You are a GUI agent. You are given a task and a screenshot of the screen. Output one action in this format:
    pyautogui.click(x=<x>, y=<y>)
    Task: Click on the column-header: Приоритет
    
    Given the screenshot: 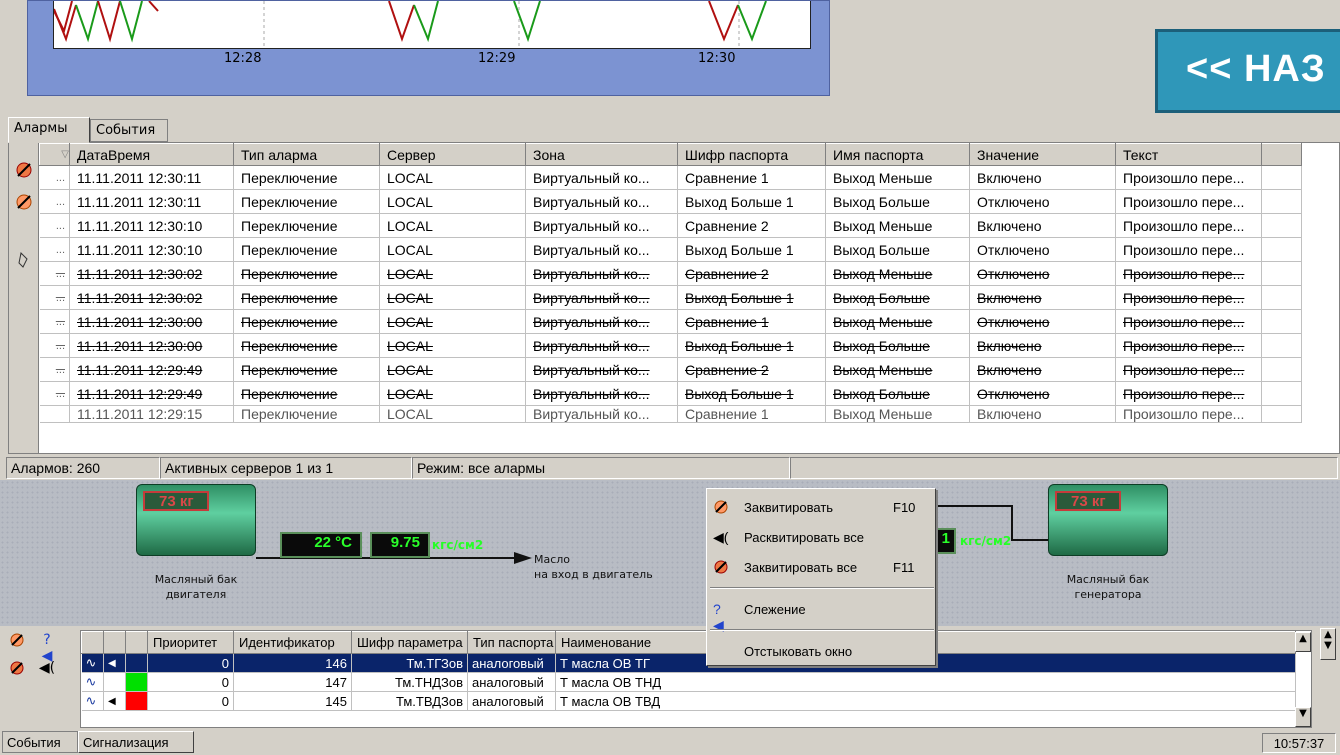 What is the action you would take?
    pyautogui.click(x=190, y=642)
    